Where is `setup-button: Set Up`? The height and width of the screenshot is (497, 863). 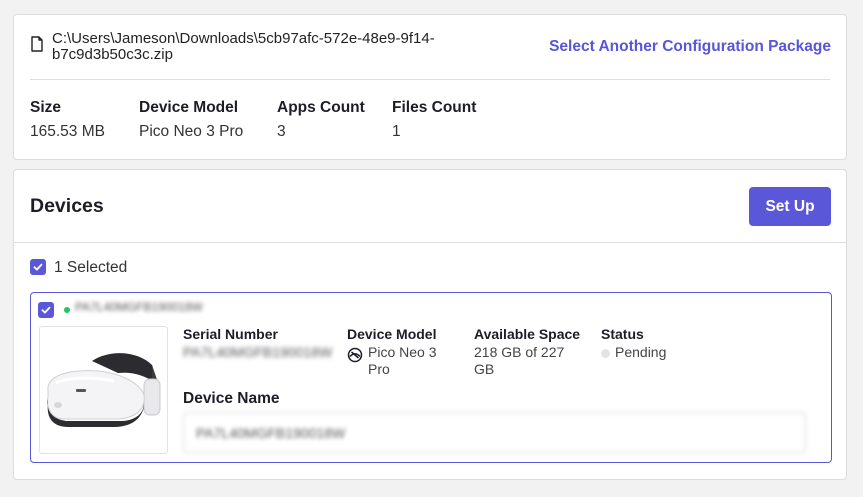 setup-button: Set Up is located at coordinates (790, 206).